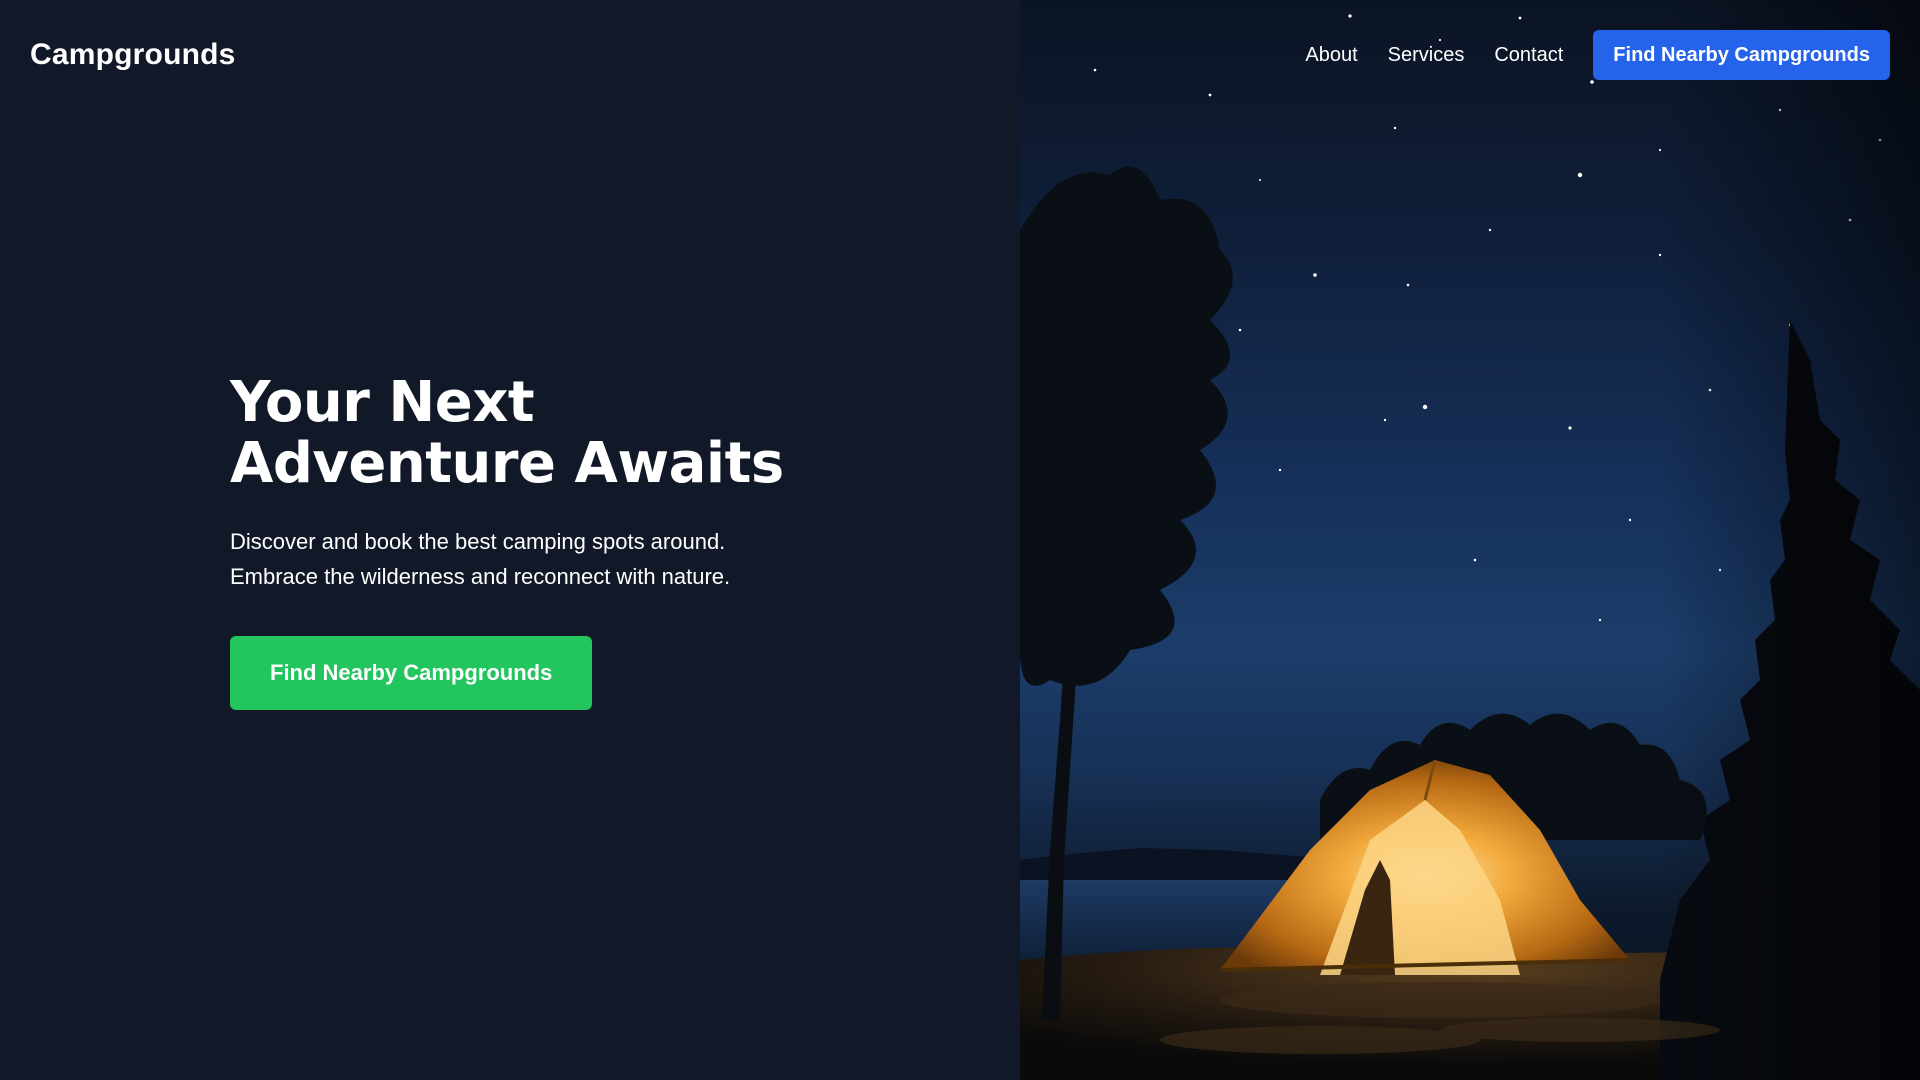 This screenshot has width=1920, height=1080. What do you see at coordinates (133, 55) in the screenshot?
I see `site-logo: Campgrounds` at bounding box center [133, 55].